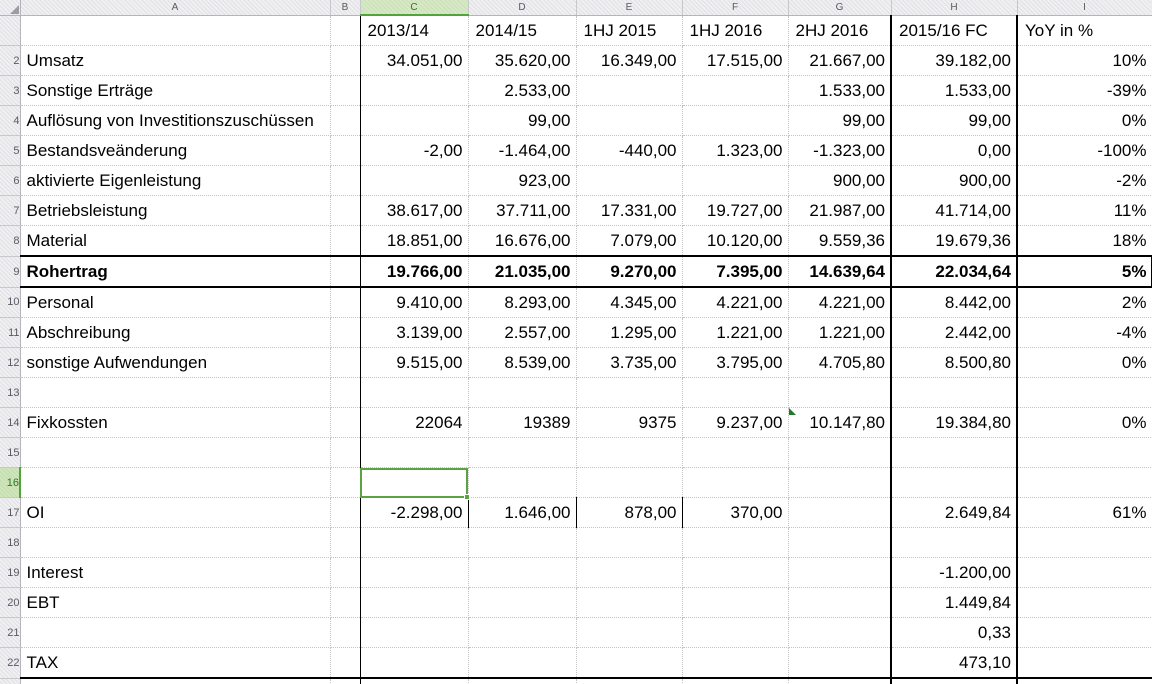 The height and width of the screenshot is (684, 1152). Describe the element at coordinates (175, 150) in the screenshot. I see `cell-a5: Bestandsveänderung` at that location.